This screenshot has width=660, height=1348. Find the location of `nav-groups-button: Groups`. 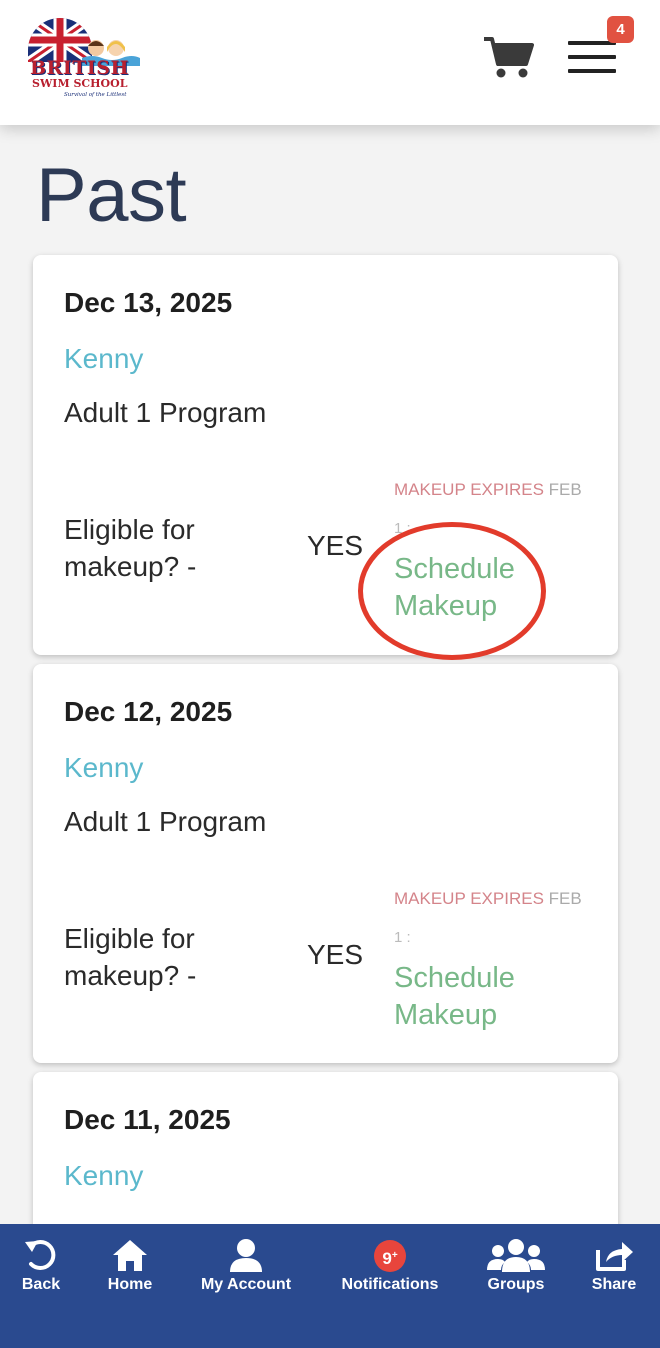

nav-groups-button: Groups is located at coordinates (516, 1264).